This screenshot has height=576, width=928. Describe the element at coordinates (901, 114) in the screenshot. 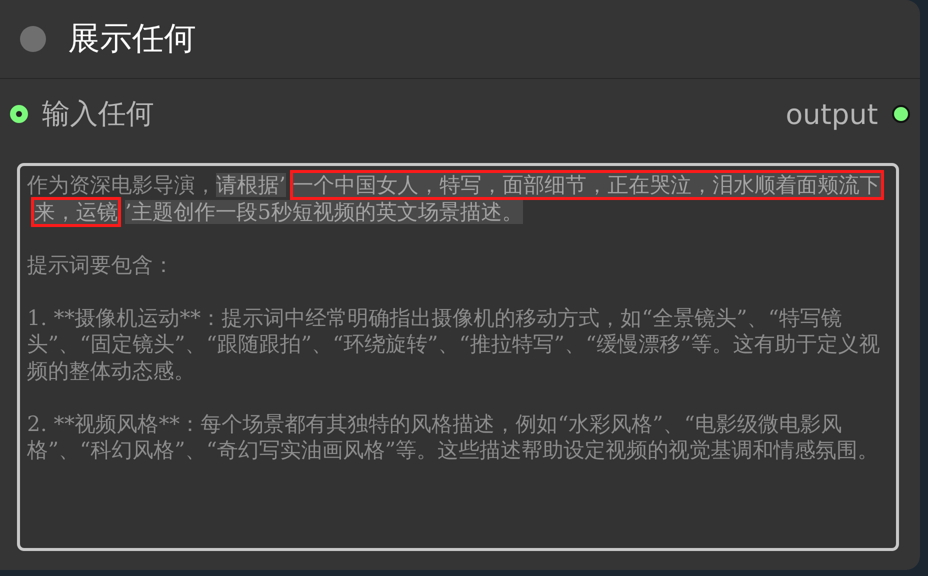

I see `output-slot-icon` at that location.